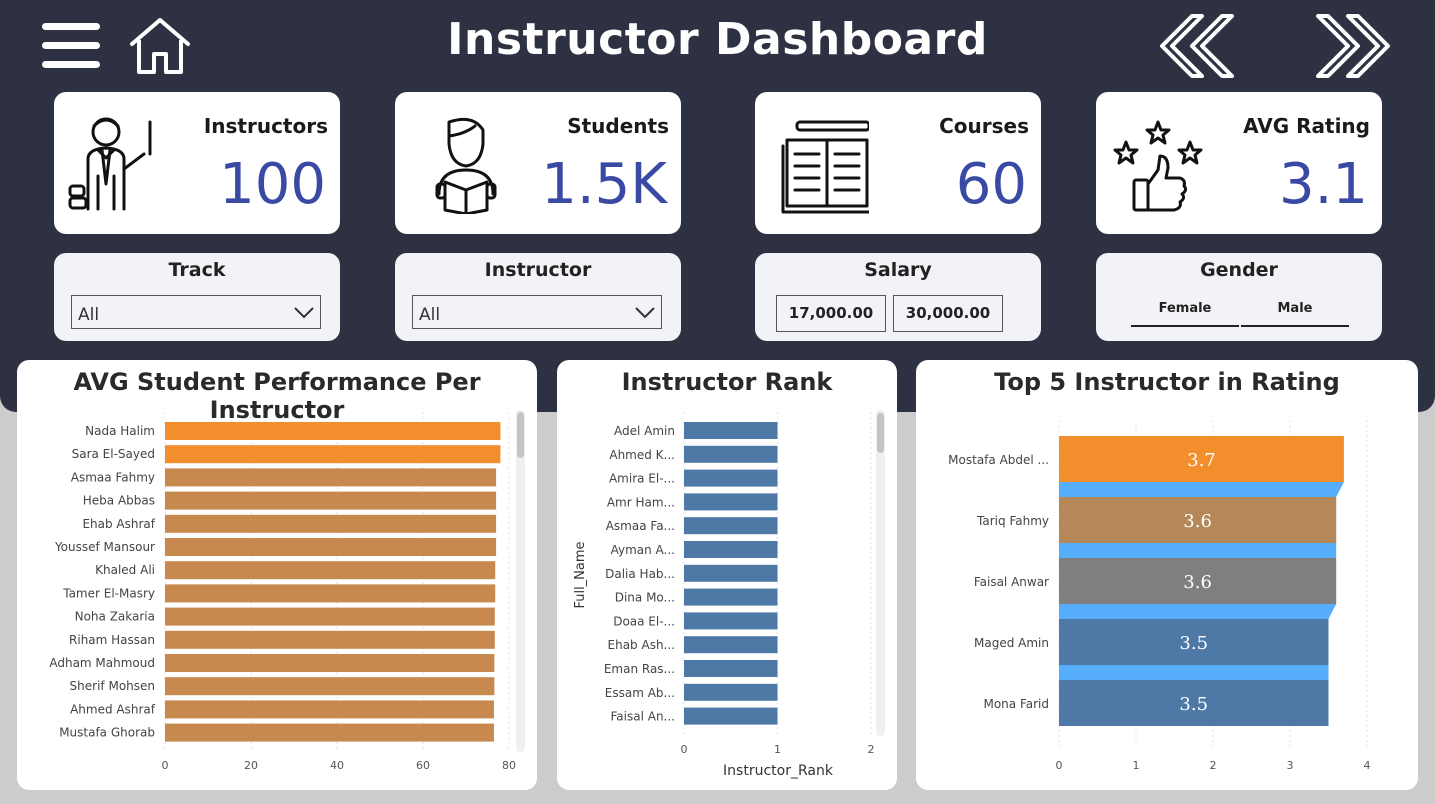 Image resolution: width=1435 pixels, height=804 pixels. I want to click on salary-max-input: 30,000.00, so click(948, 313).